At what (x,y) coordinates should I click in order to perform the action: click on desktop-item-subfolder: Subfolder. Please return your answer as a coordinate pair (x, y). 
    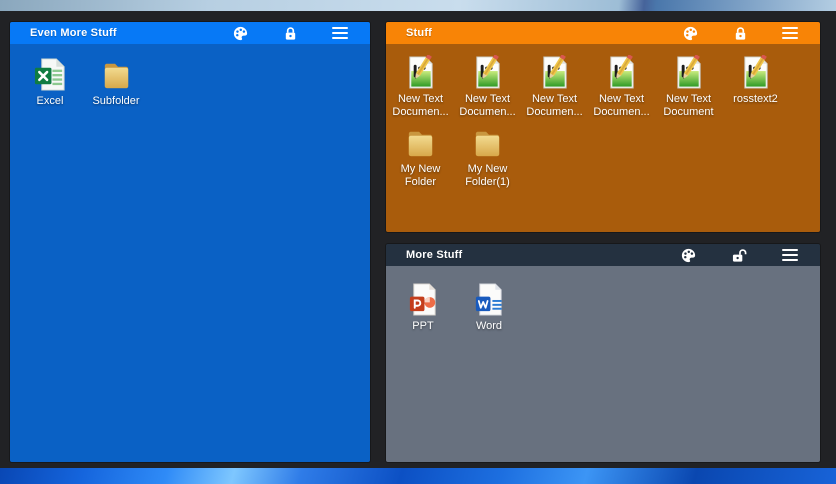
    Looking at the image, I should click on (116, 82).